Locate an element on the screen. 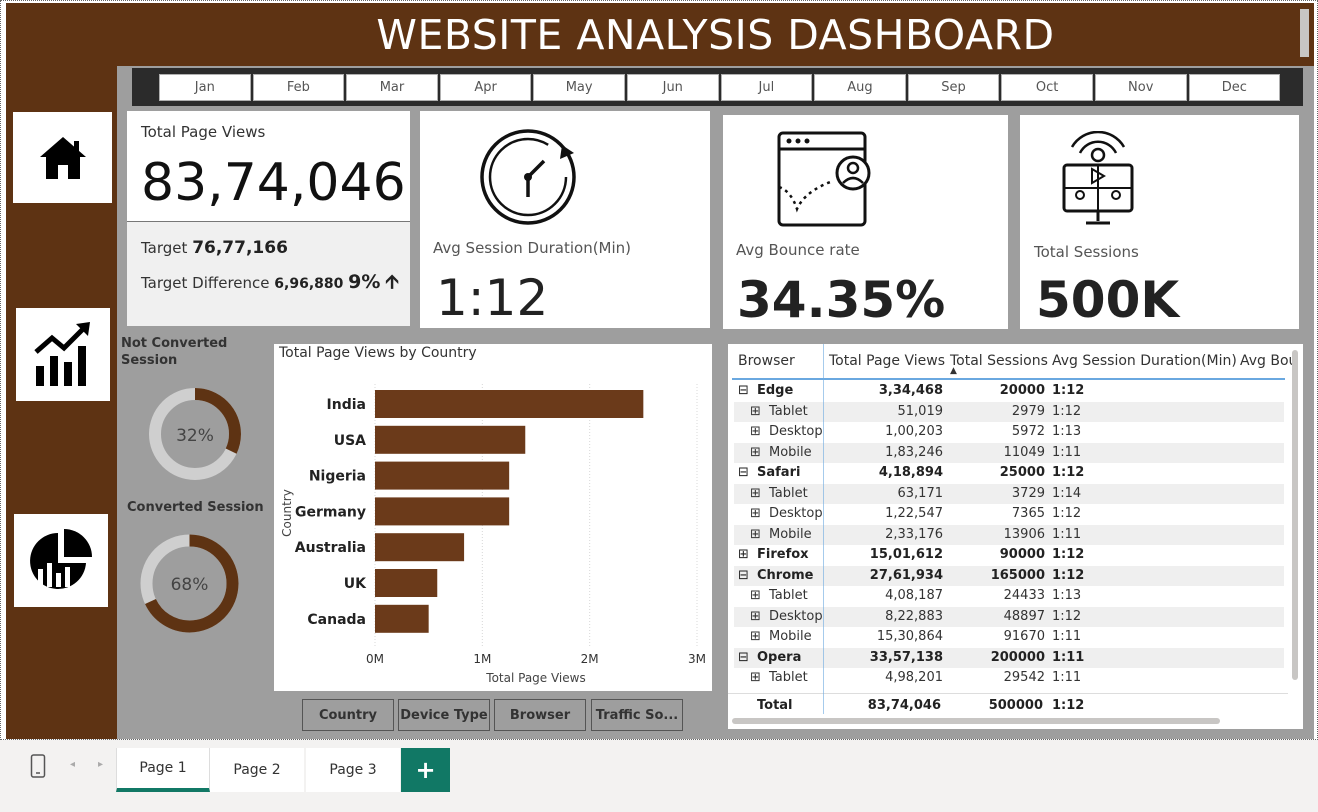 The image size is (1318, 812). row-duration: 1:13 is located at coordinates (1067, 431).